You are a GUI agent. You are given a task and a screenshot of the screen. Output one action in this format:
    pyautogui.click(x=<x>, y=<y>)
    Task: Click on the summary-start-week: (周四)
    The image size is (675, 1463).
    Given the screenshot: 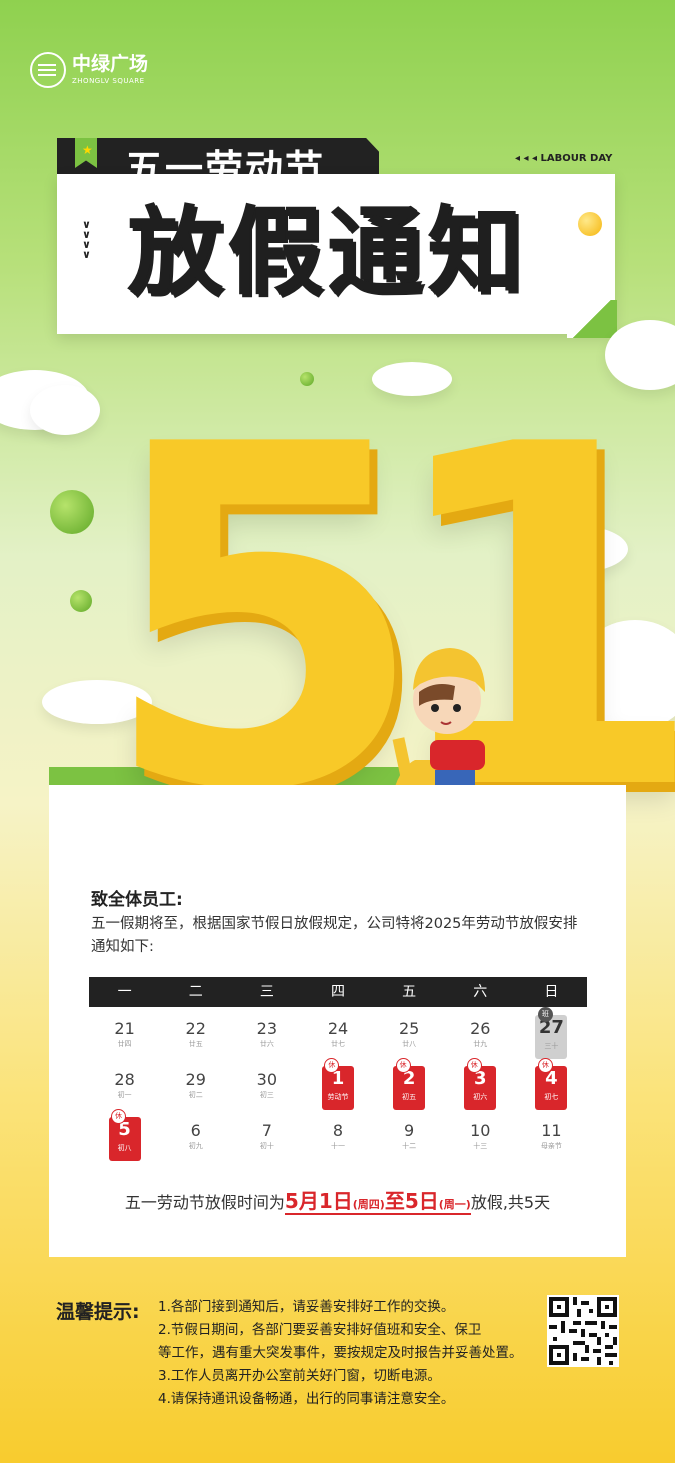 What is the action you would take?
    pyautogui.click(x=368, y=1204)
    